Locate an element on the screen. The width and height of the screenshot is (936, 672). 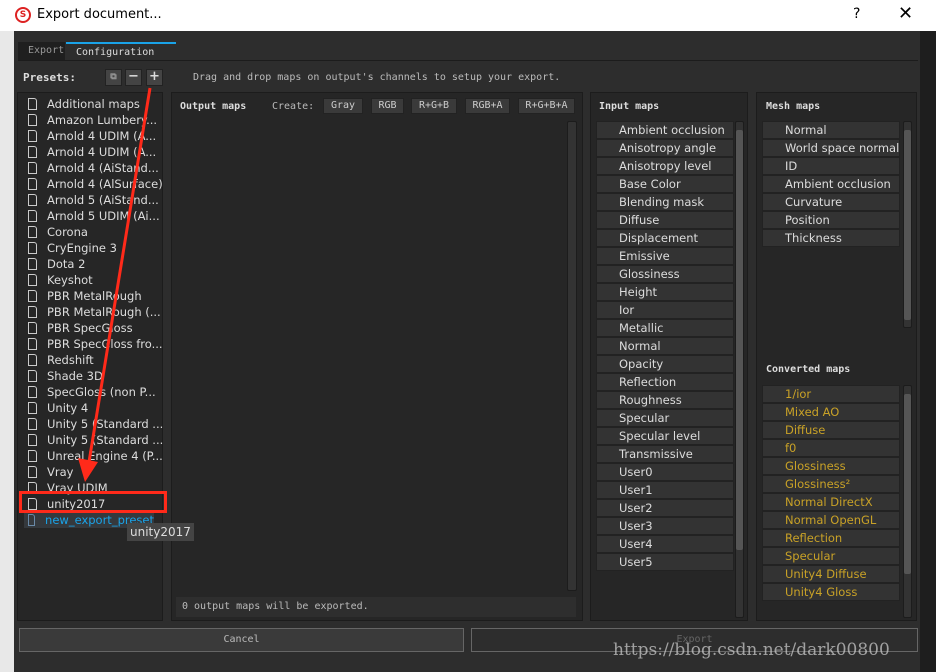
annotation-arrow is located at coordinates (115, 284).